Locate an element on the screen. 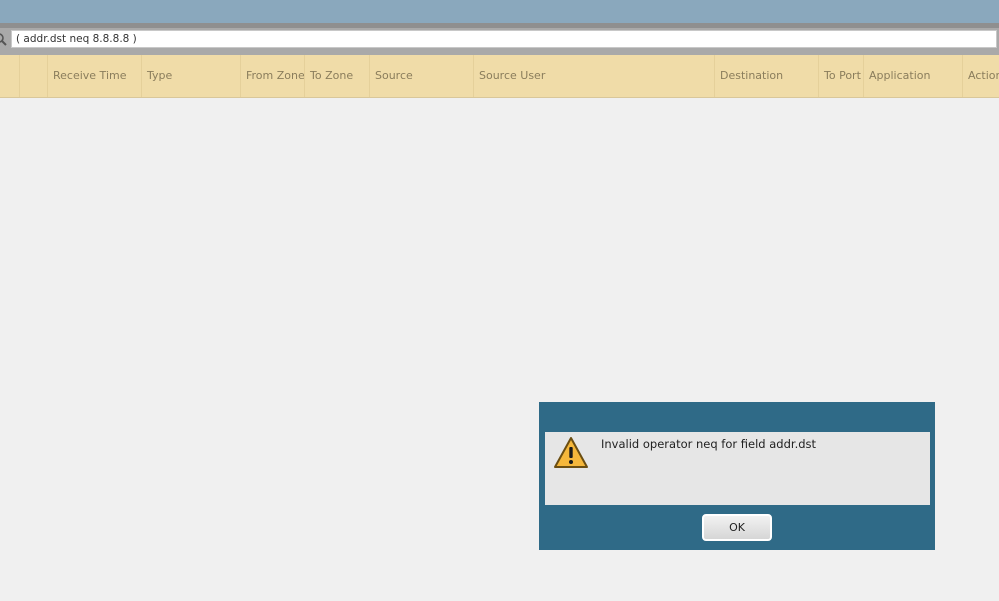 The width and height of the screenshot is (999, 601). column-header-source: Source is located at coordinates (421, 76).